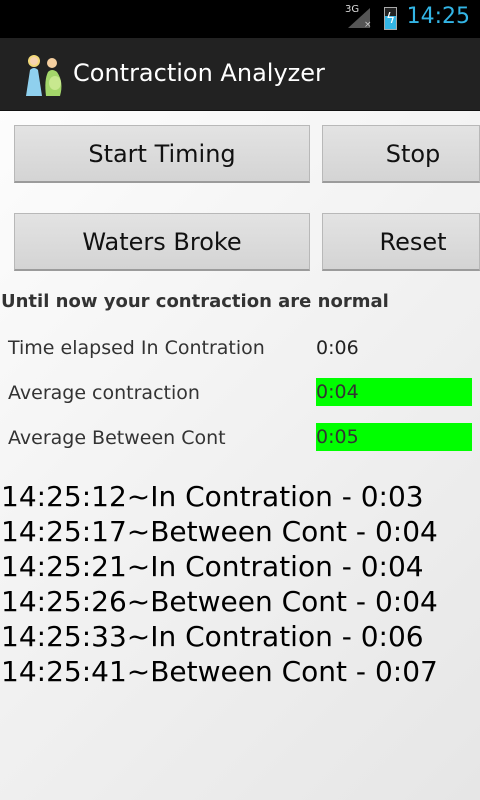 Image resolution: width=480 pixels, height=800 pixels. What do you see at coordinates (438, 16) in the screenshot?
I see `clock: 14:25` at bounding box center [438, 16].